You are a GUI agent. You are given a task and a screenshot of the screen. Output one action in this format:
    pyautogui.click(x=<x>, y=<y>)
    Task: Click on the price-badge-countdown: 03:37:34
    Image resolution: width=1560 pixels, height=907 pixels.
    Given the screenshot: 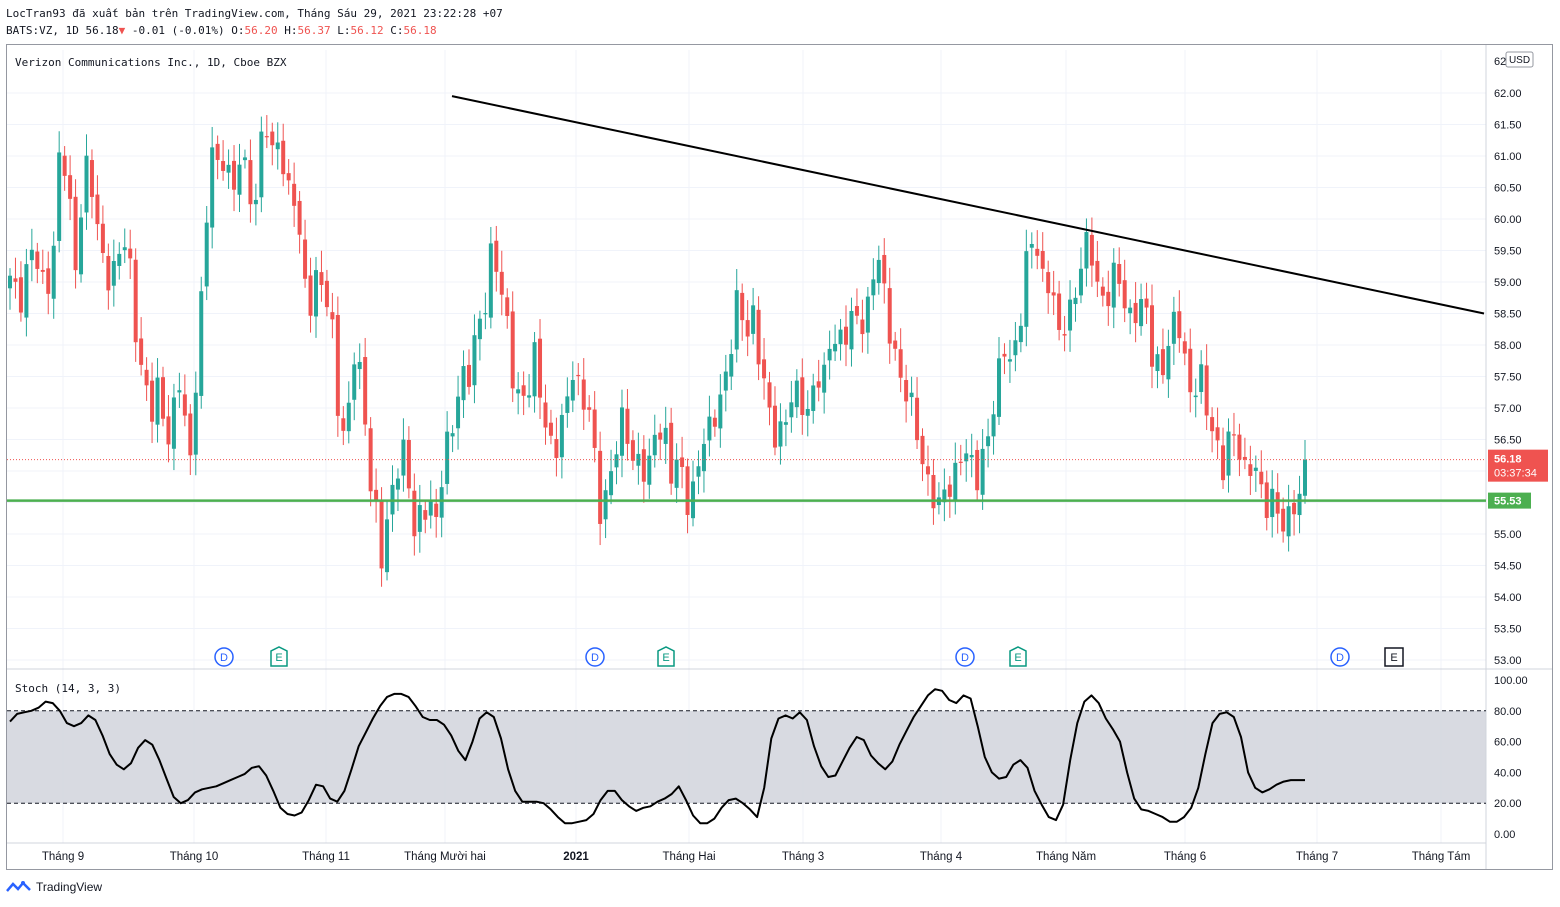 What is the action you would take?
    pyautogui.click(x=1515, y=474)
    